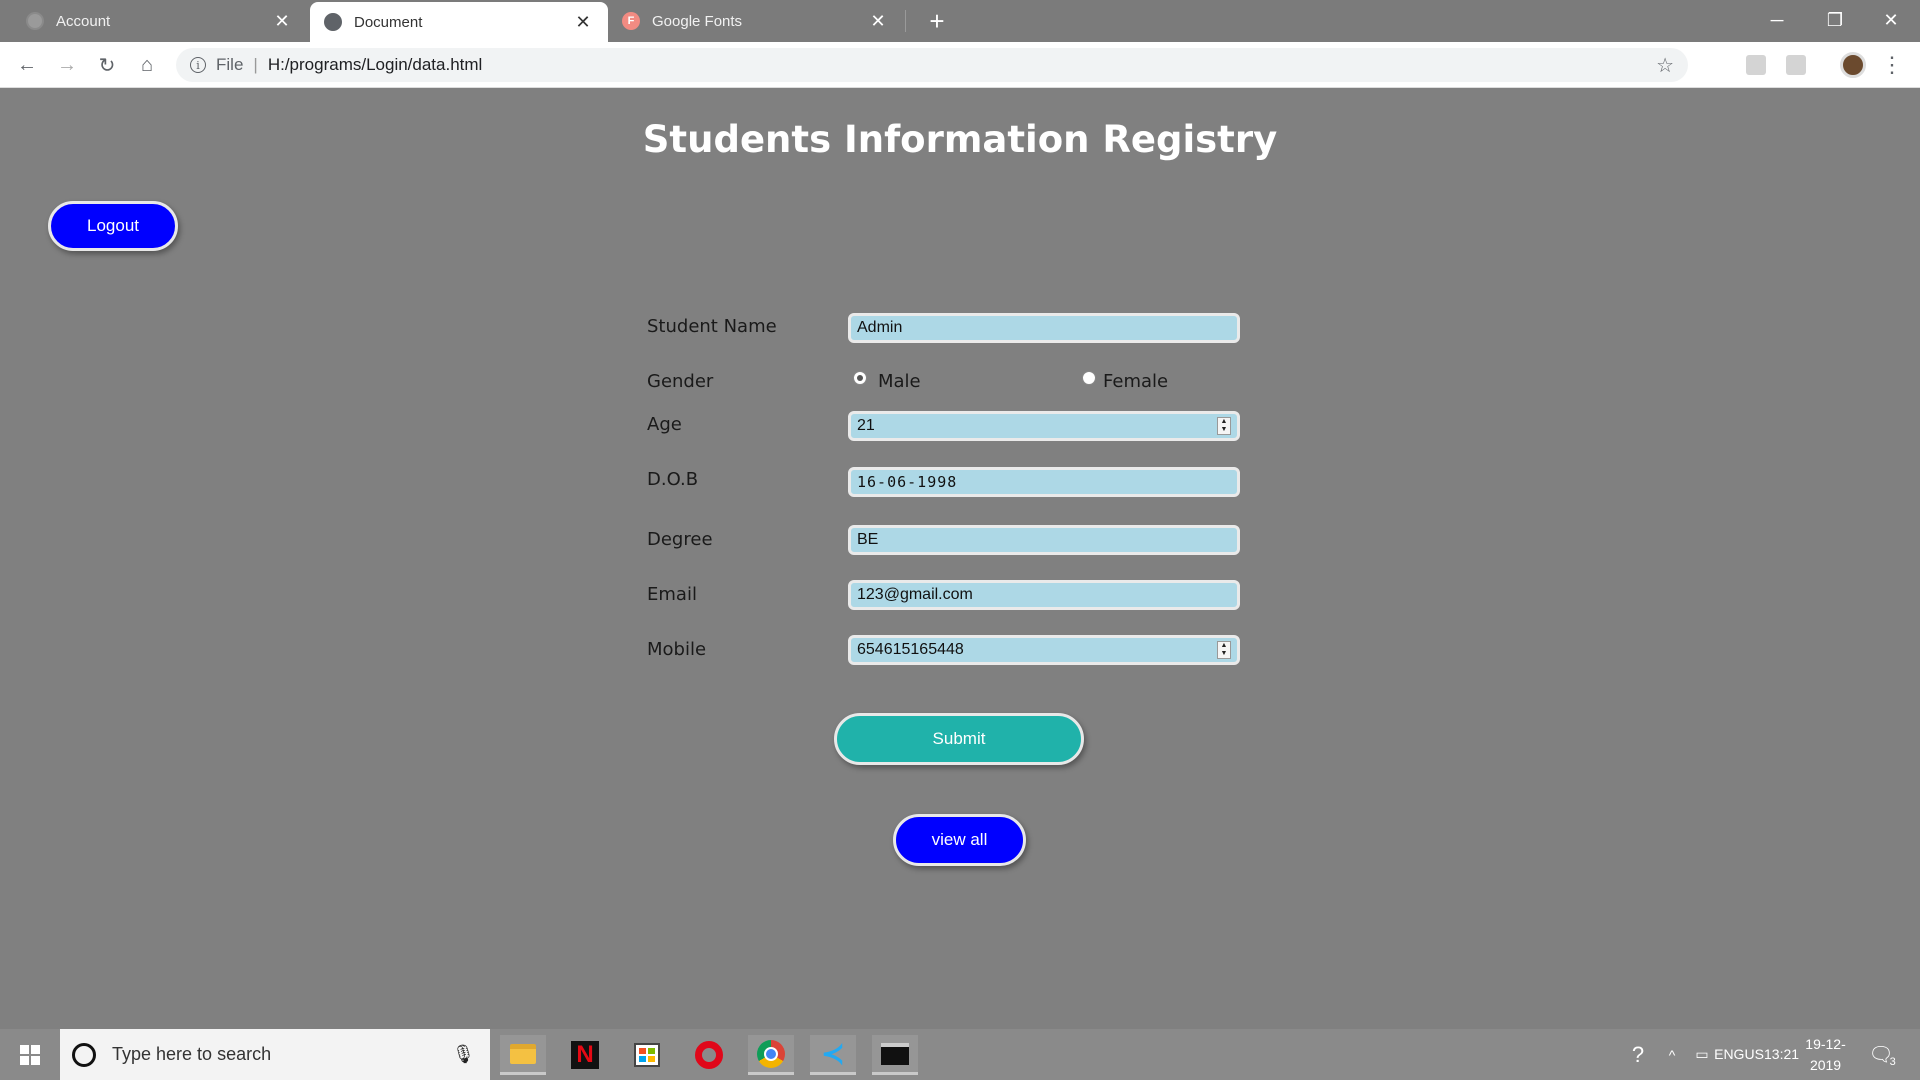 Image resolution: width=1920 pixels, height=1080 pixels. What do you see at coordinates (67, 65) in the screenshot?
I see `forward-arrow-icon: →` at bounding box center [67, 65].